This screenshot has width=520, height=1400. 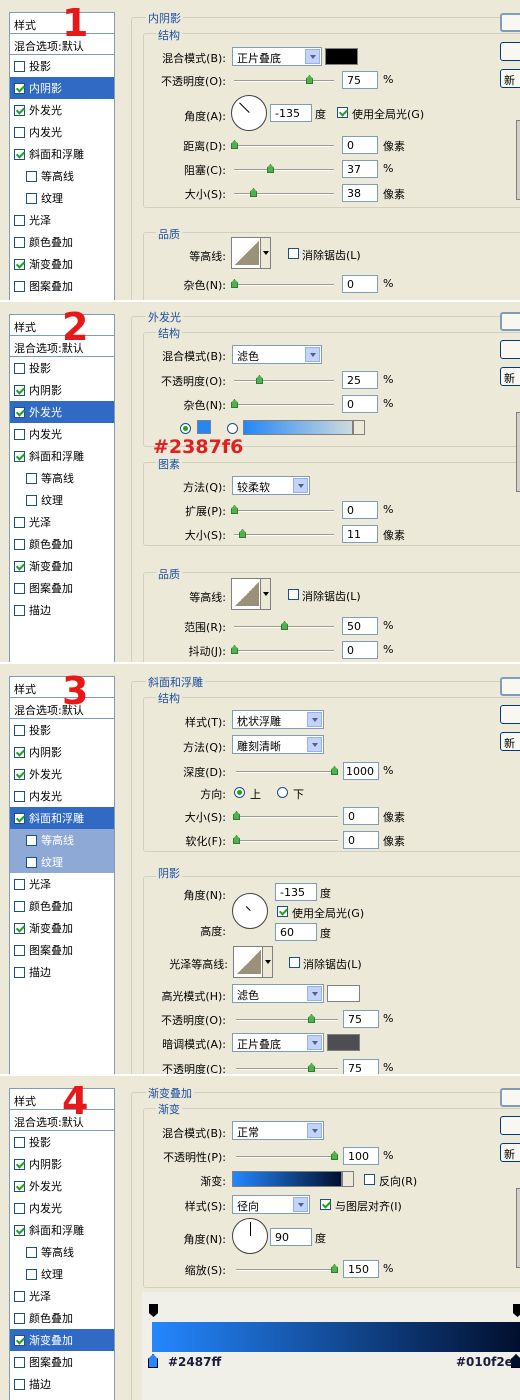 What do you see at coordinates (62, 286) in the screenshot?
I see `style-item-pattern-overlay: 图案叠加` at bounding box center [62, 286].